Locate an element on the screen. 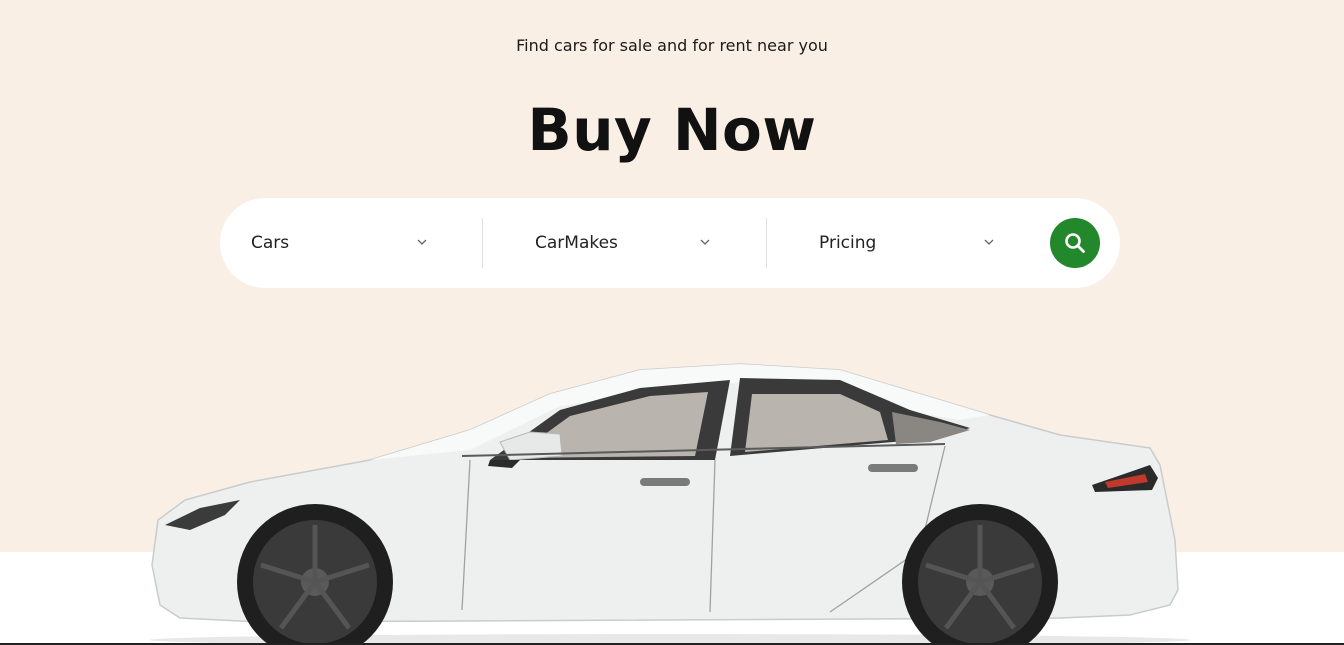 This screenshot has height=645, width=1344. search-button is located at coordinates (1075, 243).